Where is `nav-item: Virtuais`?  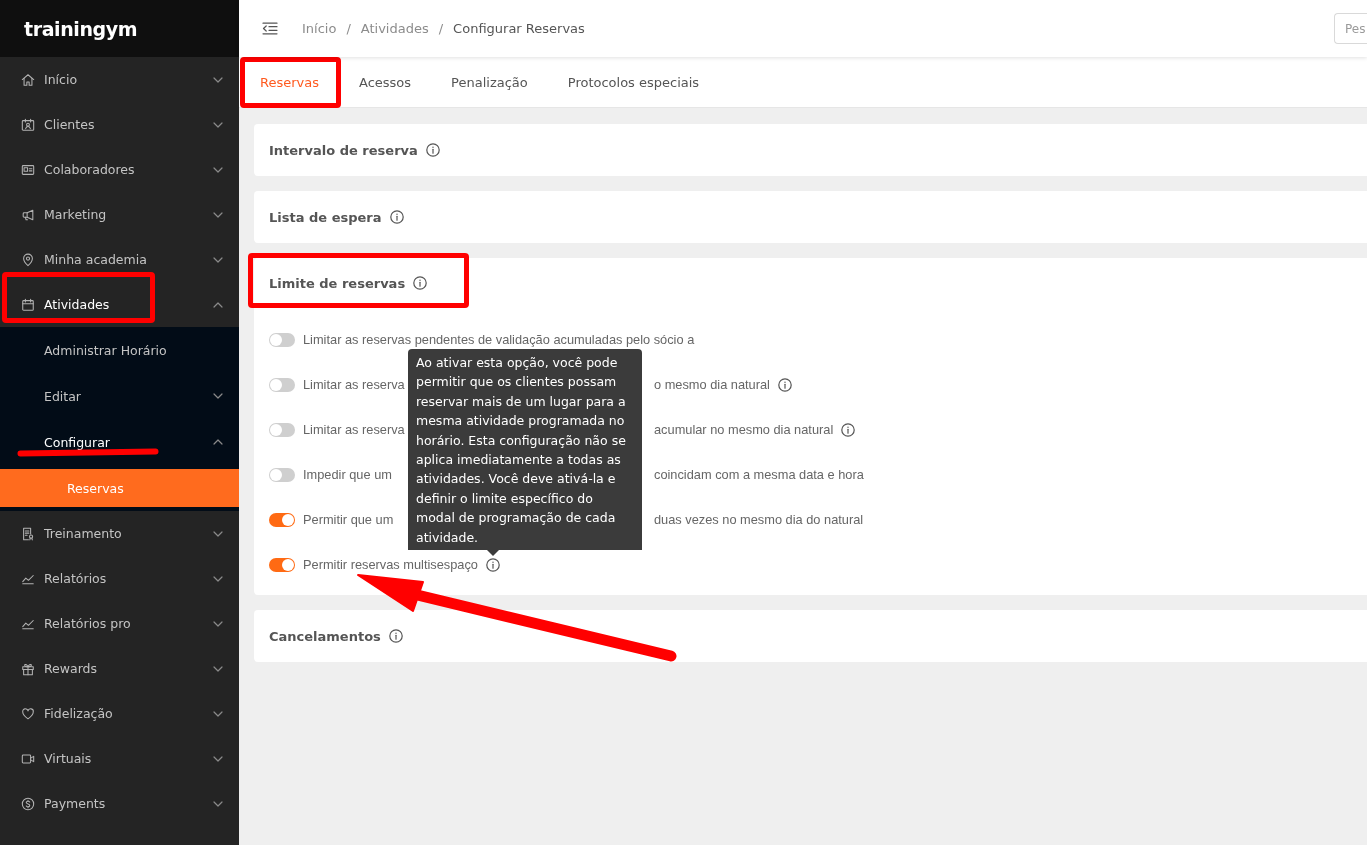 nav-item: Virtuais is located at coordinates (119, 758).